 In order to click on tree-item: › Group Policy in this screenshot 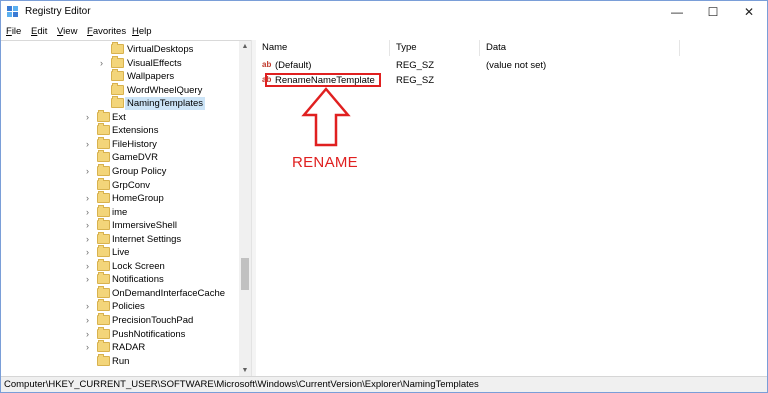, I will do `click(120, 170)`.